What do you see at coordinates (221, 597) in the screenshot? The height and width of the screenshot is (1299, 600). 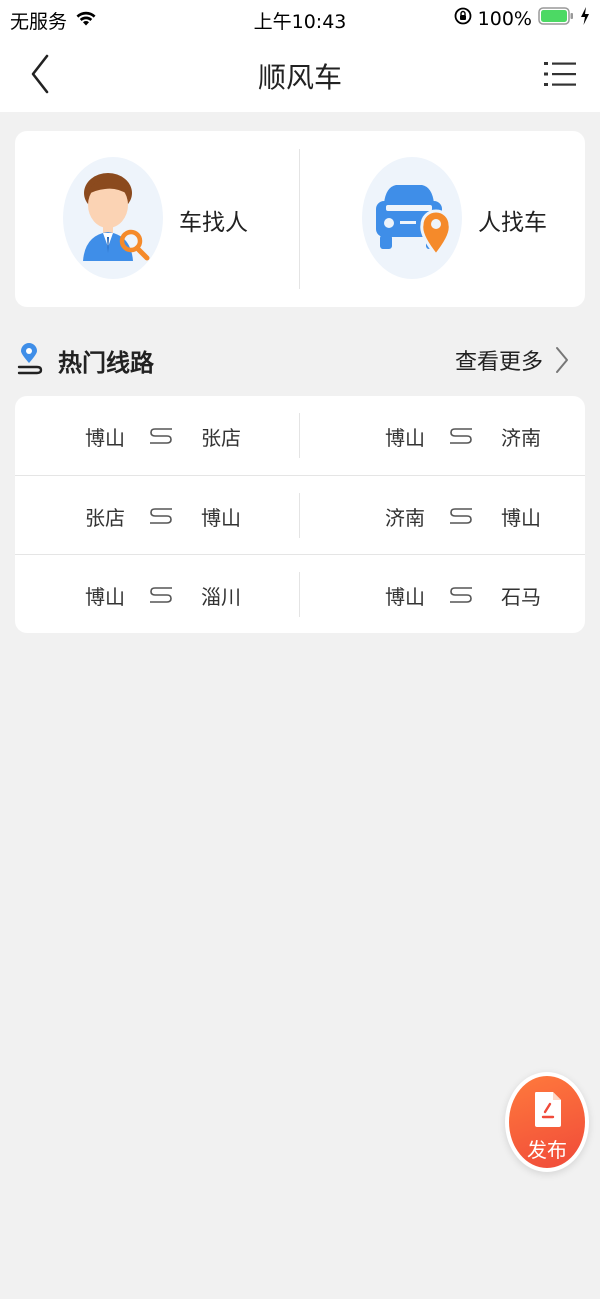 I see `route-to: 淄川` at bounding box center [221, 597].